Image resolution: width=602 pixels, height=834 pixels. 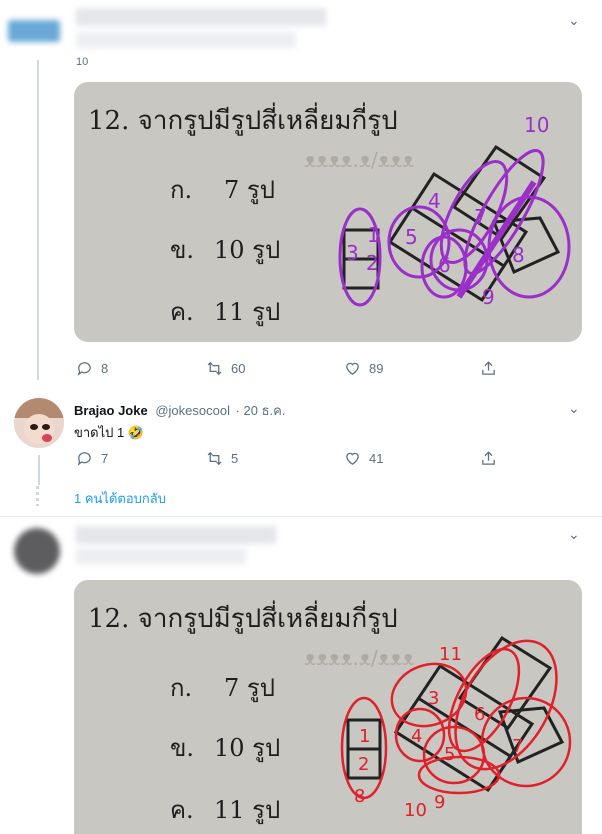 I want to click on reply-button: 7, so click(x=92, y=458).